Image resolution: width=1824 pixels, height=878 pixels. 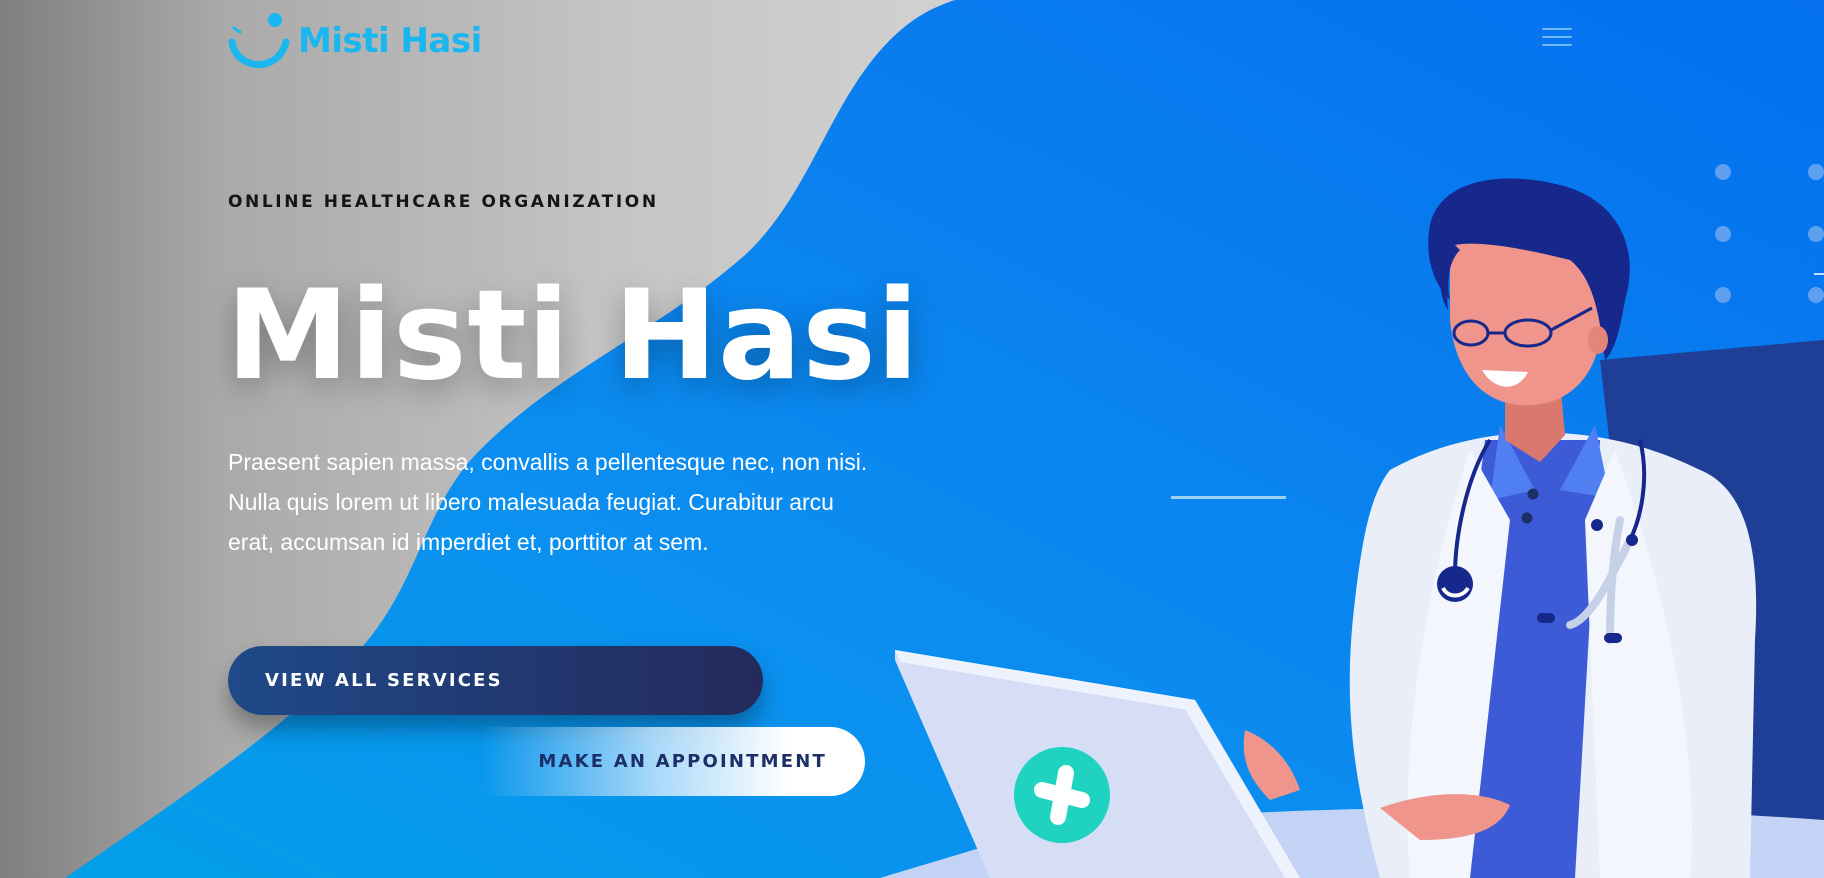 I want to click on hamburger-menu-icon, so click(x=1557, y=39).